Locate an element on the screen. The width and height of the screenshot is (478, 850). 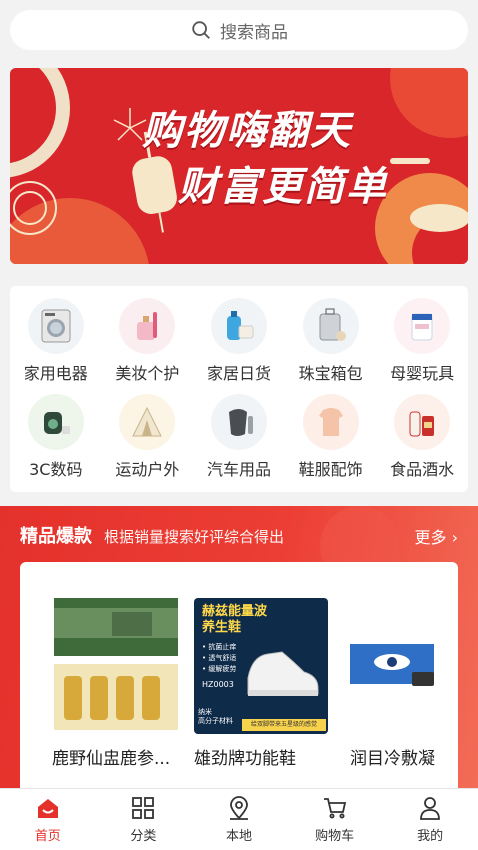
category-beauty: 美妆个护 is located at coordinates (148, 346).